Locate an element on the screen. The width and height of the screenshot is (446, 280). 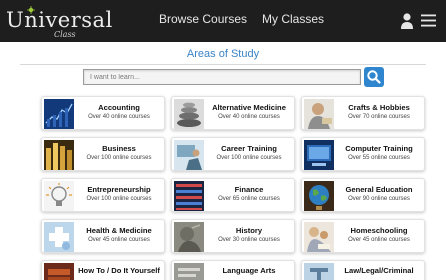
health-medicine-image is located at coordinates (59, 237).